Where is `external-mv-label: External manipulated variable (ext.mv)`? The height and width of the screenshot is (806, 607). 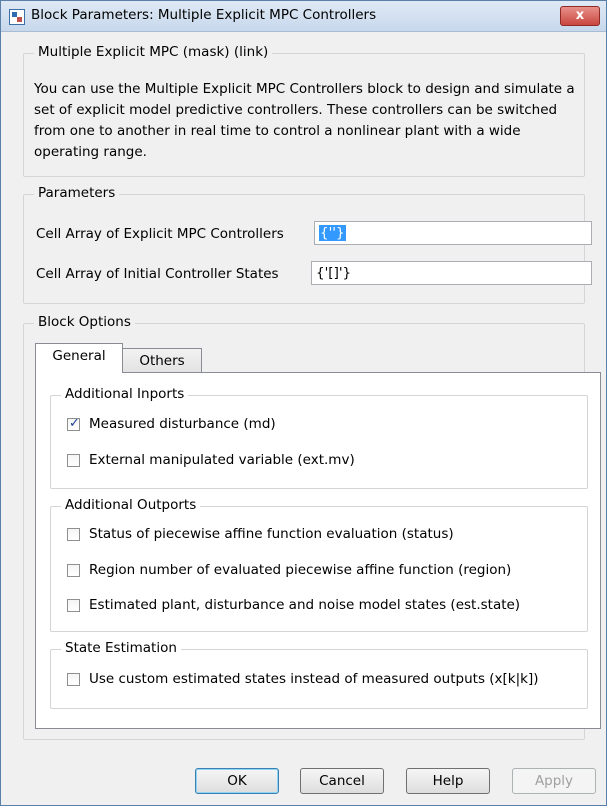 external-mv-label: External manipulated variable (ext.mv) is located at coordinates (222, 460).